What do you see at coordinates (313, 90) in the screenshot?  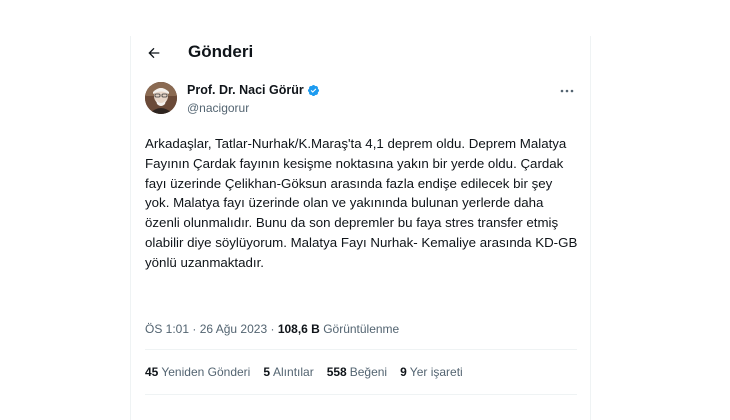 I see `verified-badge-icon` at bounding box center [313, 90].